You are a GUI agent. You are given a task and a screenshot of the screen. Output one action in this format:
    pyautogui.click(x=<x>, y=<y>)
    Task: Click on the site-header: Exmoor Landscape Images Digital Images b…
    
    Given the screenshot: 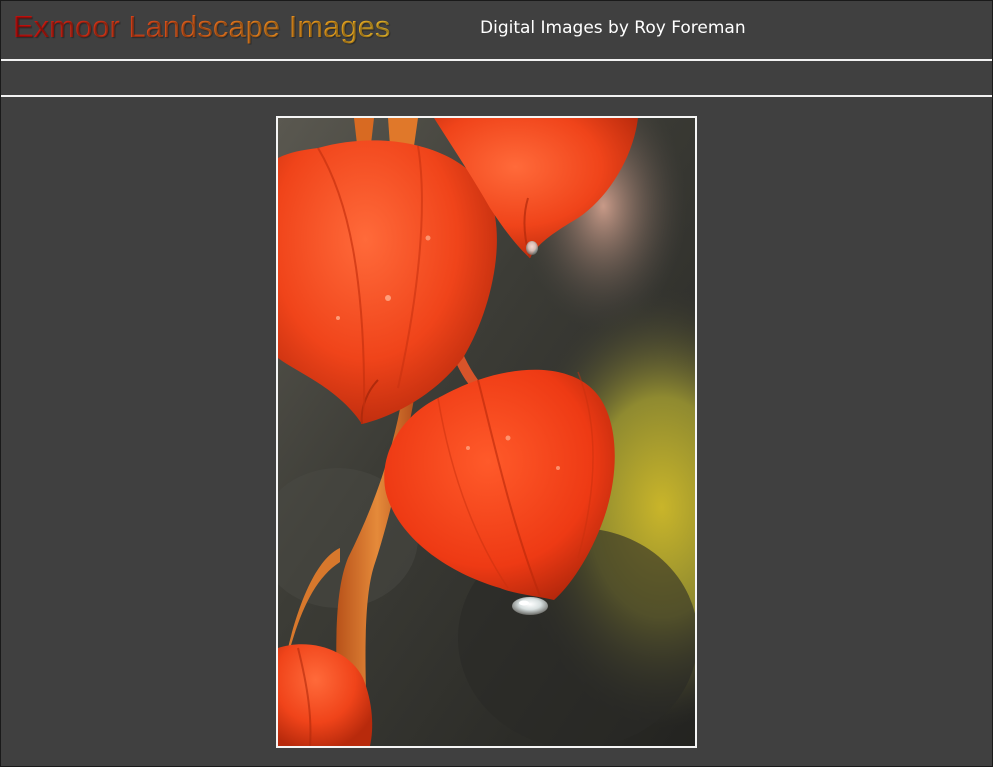 What is the action you would take?
    pyautogui.click(x=496, y=30)
    